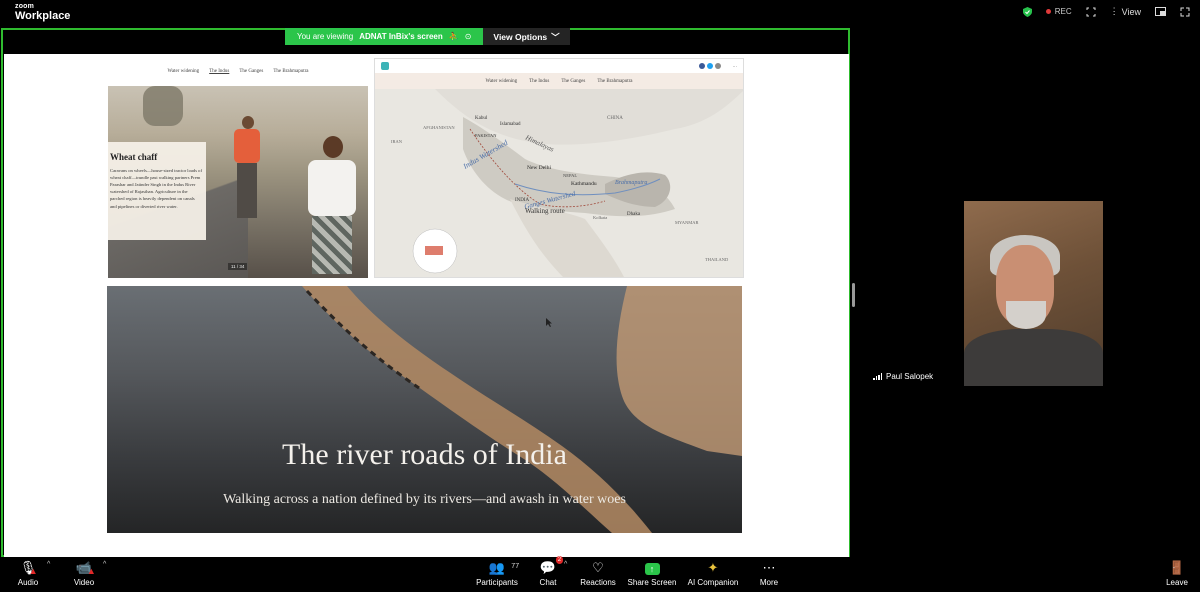 This screenshot has height=592, width=1200. Describe the element at coordinates (163, 106) in the screenshot. I see `chaff-load` at that location.